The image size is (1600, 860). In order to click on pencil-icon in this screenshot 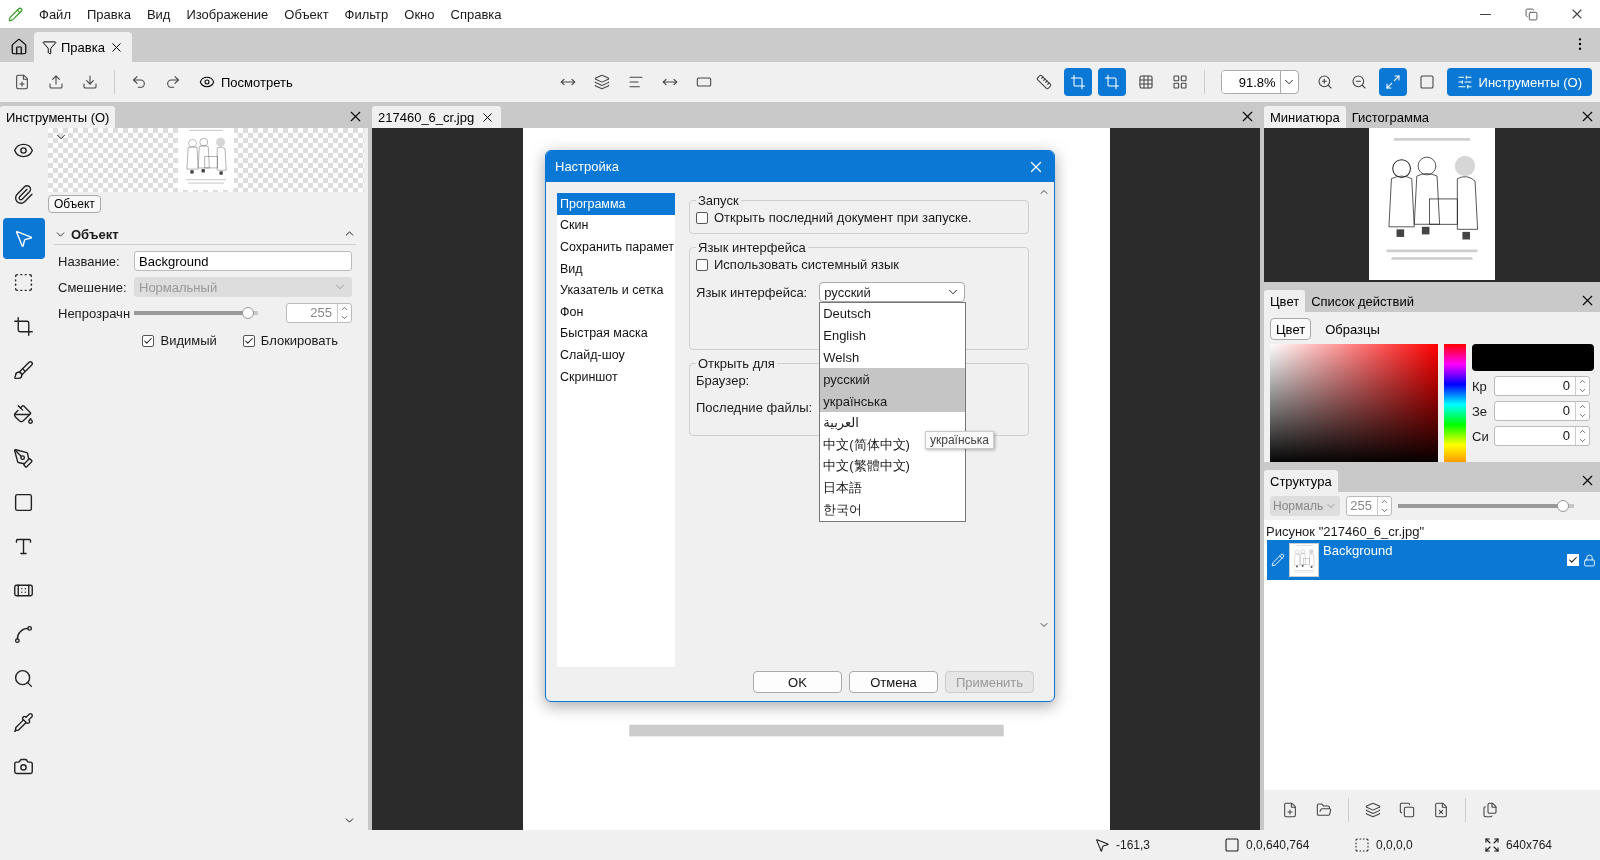, I will do `click(1278, 560)`.